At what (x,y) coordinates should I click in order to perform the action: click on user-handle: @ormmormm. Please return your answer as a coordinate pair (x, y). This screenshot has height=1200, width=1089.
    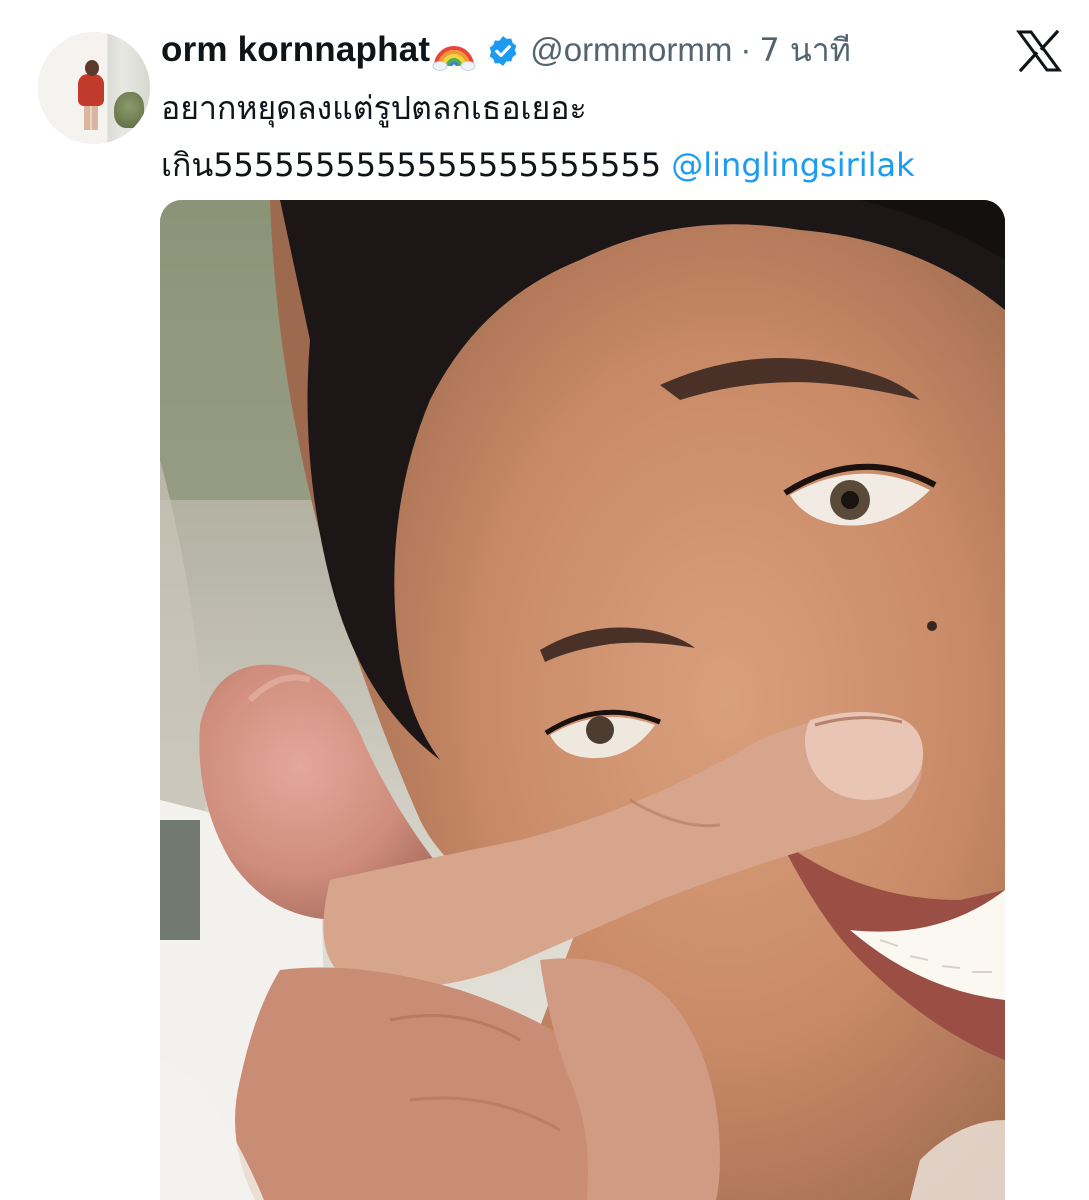
    Looking at the image, I should click on (631, 50).